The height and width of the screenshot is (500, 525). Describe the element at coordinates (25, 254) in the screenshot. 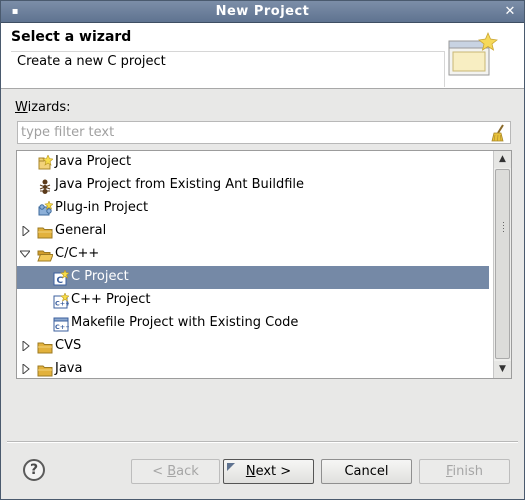

I see `collapse-icon` at that location.